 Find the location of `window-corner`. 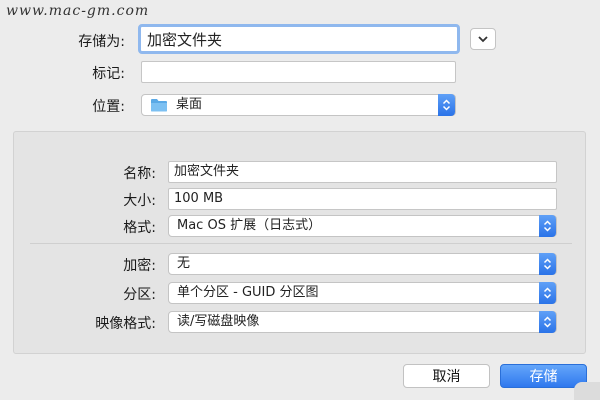

window-corner is located at coordinates (587, 391).